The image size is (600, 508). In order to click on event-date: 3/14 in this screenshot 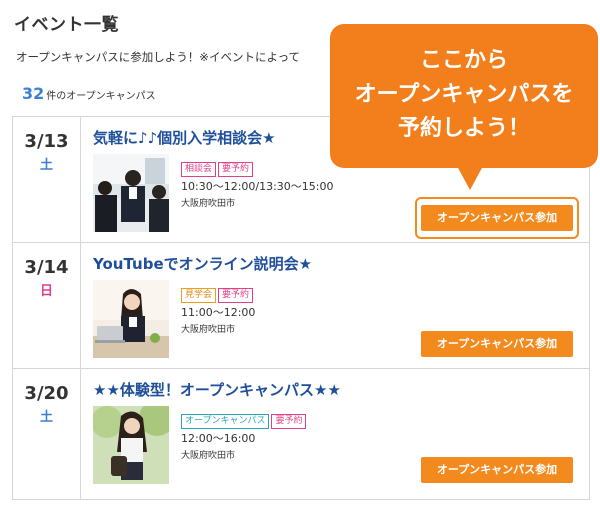, I will do `click(46, 267)`.